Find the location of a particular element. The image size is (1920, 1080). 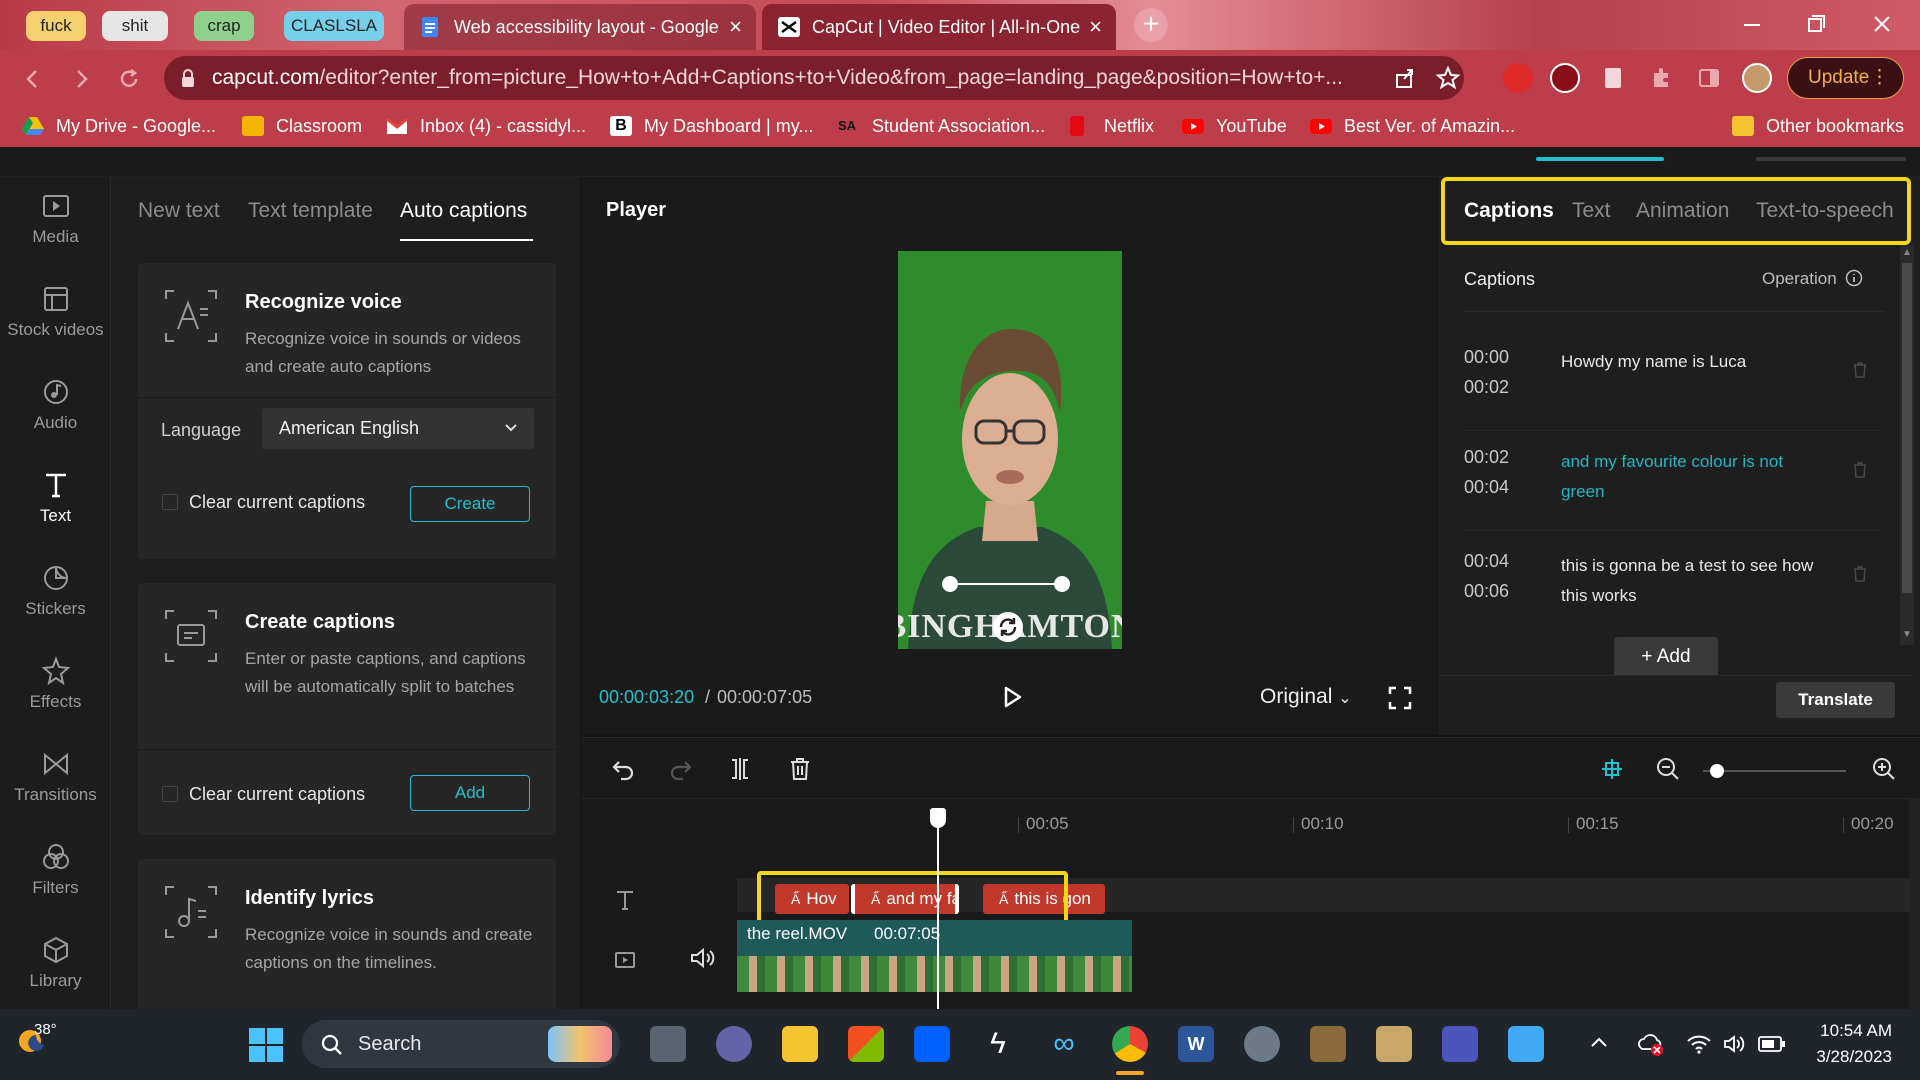

update-button: Update ⋮ is located at coordinates (1845, 78).